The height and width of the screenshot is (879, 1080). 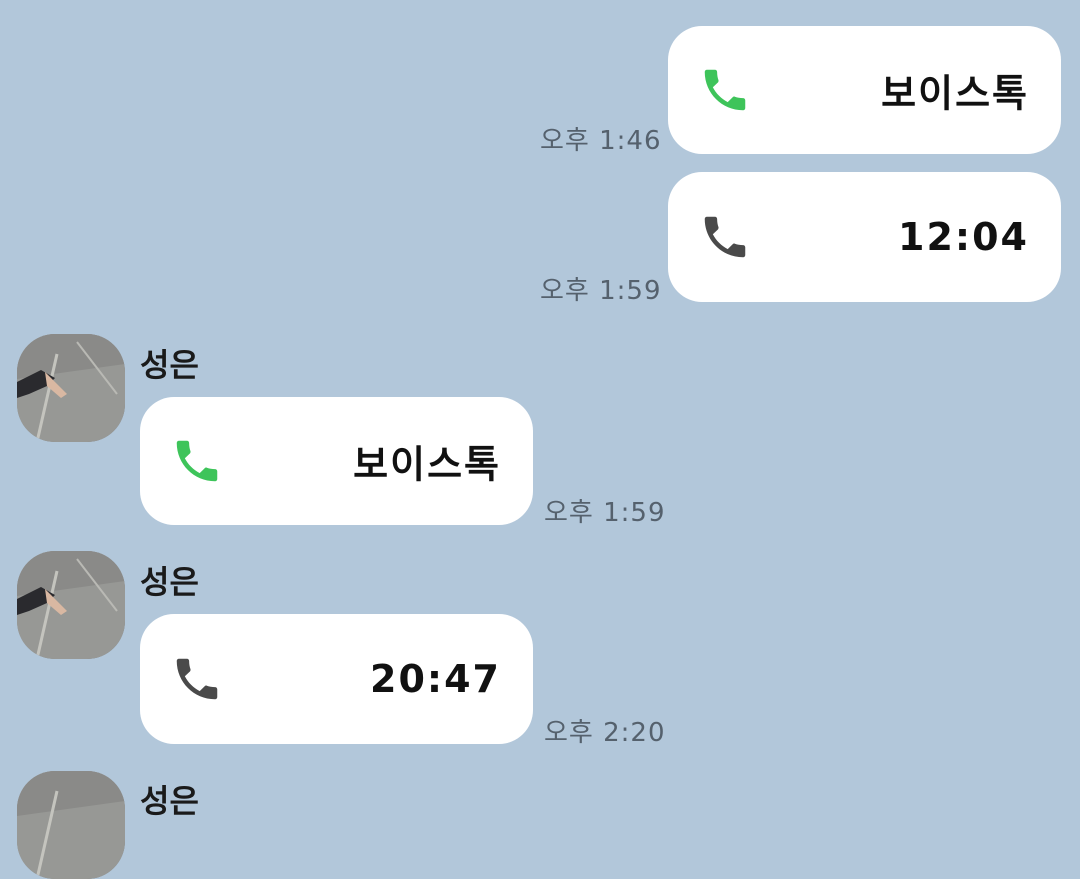 I want to click on incoming-call-bubble: 20:47, so click(x=336, y=679).